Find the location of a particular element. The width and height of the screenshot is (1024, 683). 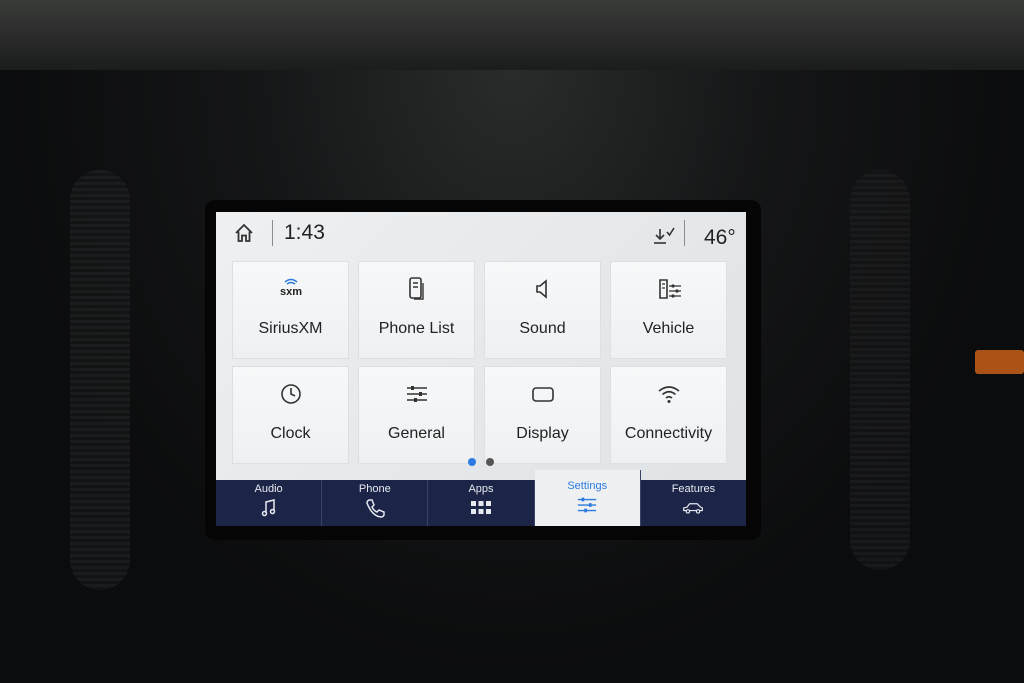

tile-siriusxm: sxm SiriusXM is located at coordinates (290, 310).